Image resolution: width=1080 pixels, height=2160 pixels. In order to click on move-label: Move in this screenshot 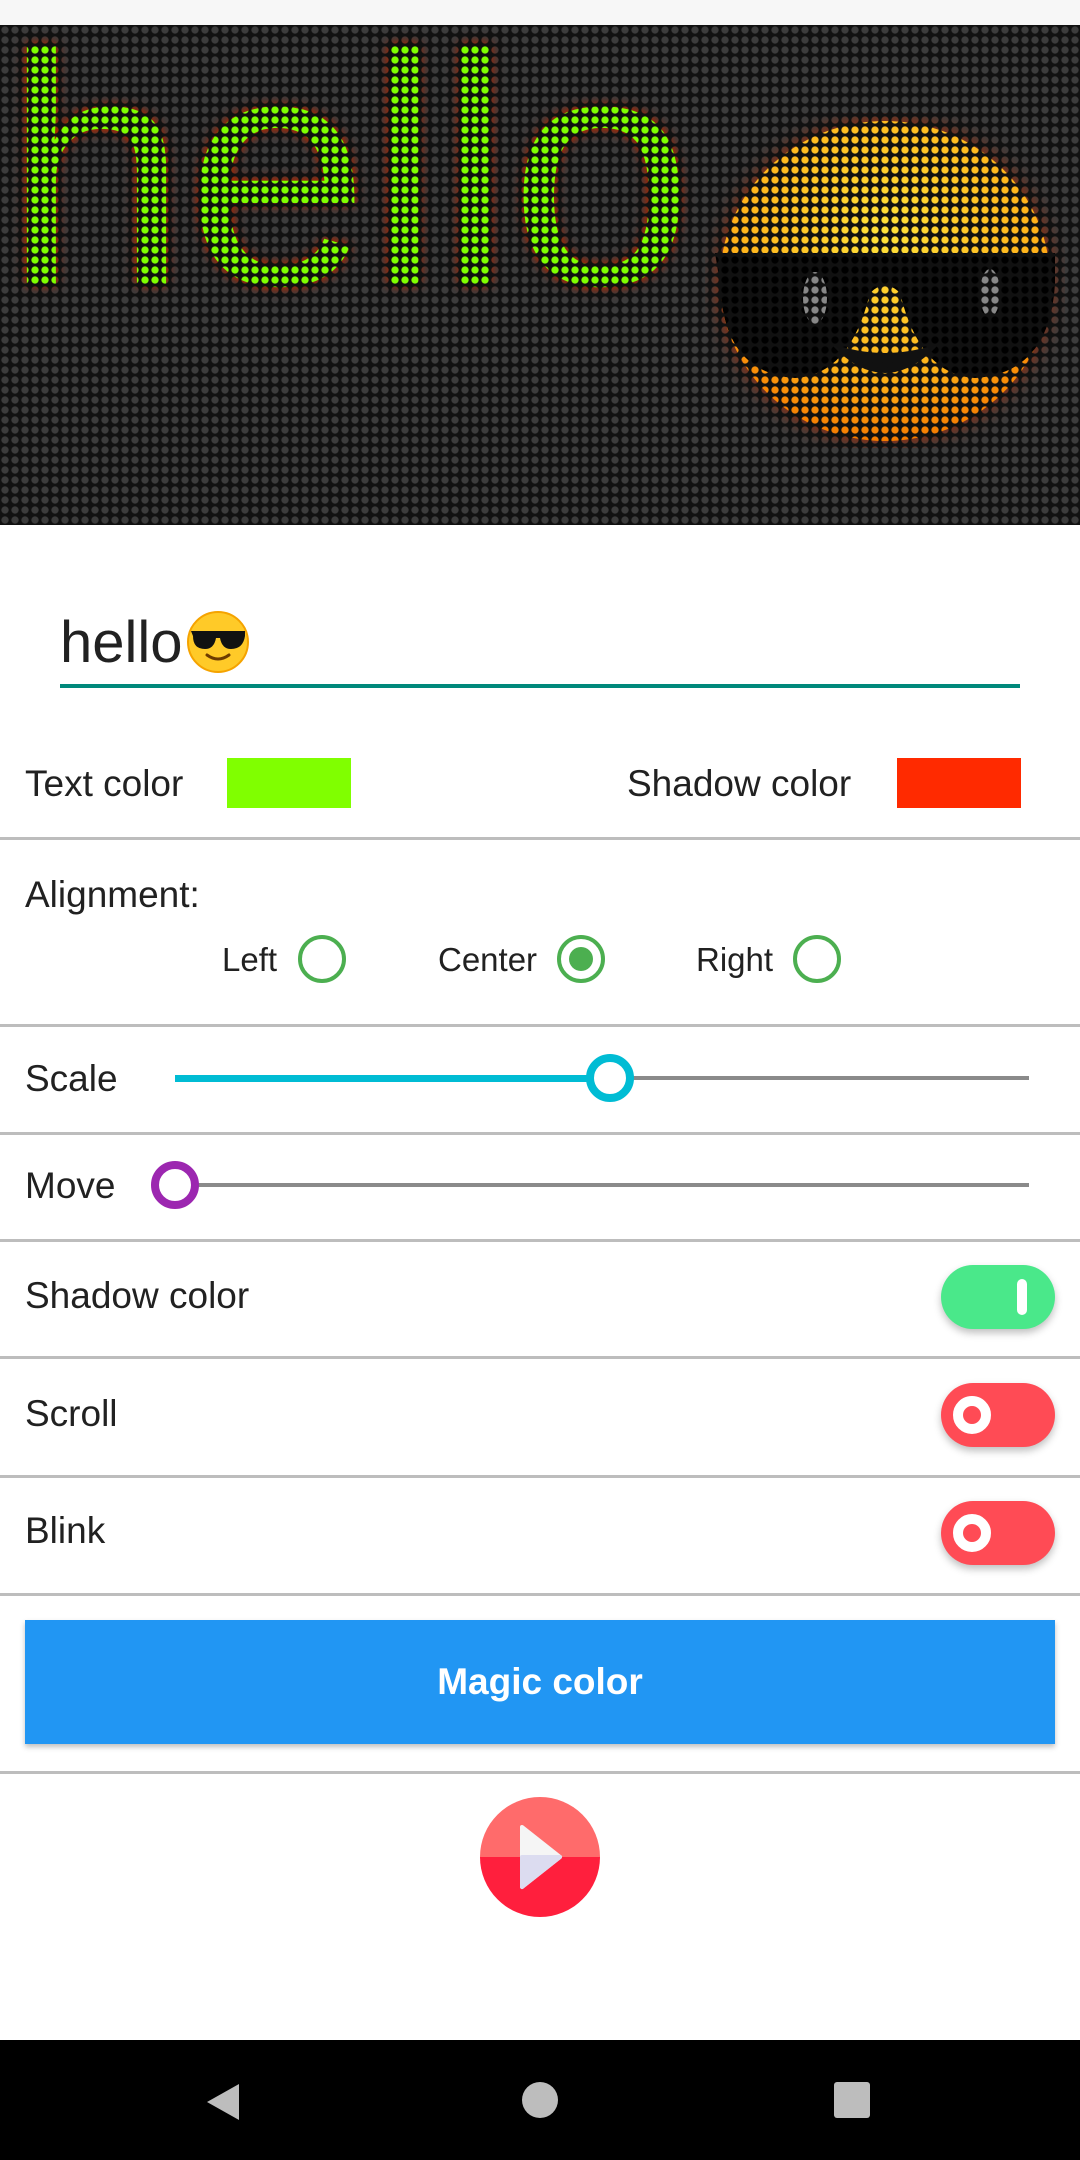, I will do `click(70, 1185)`.